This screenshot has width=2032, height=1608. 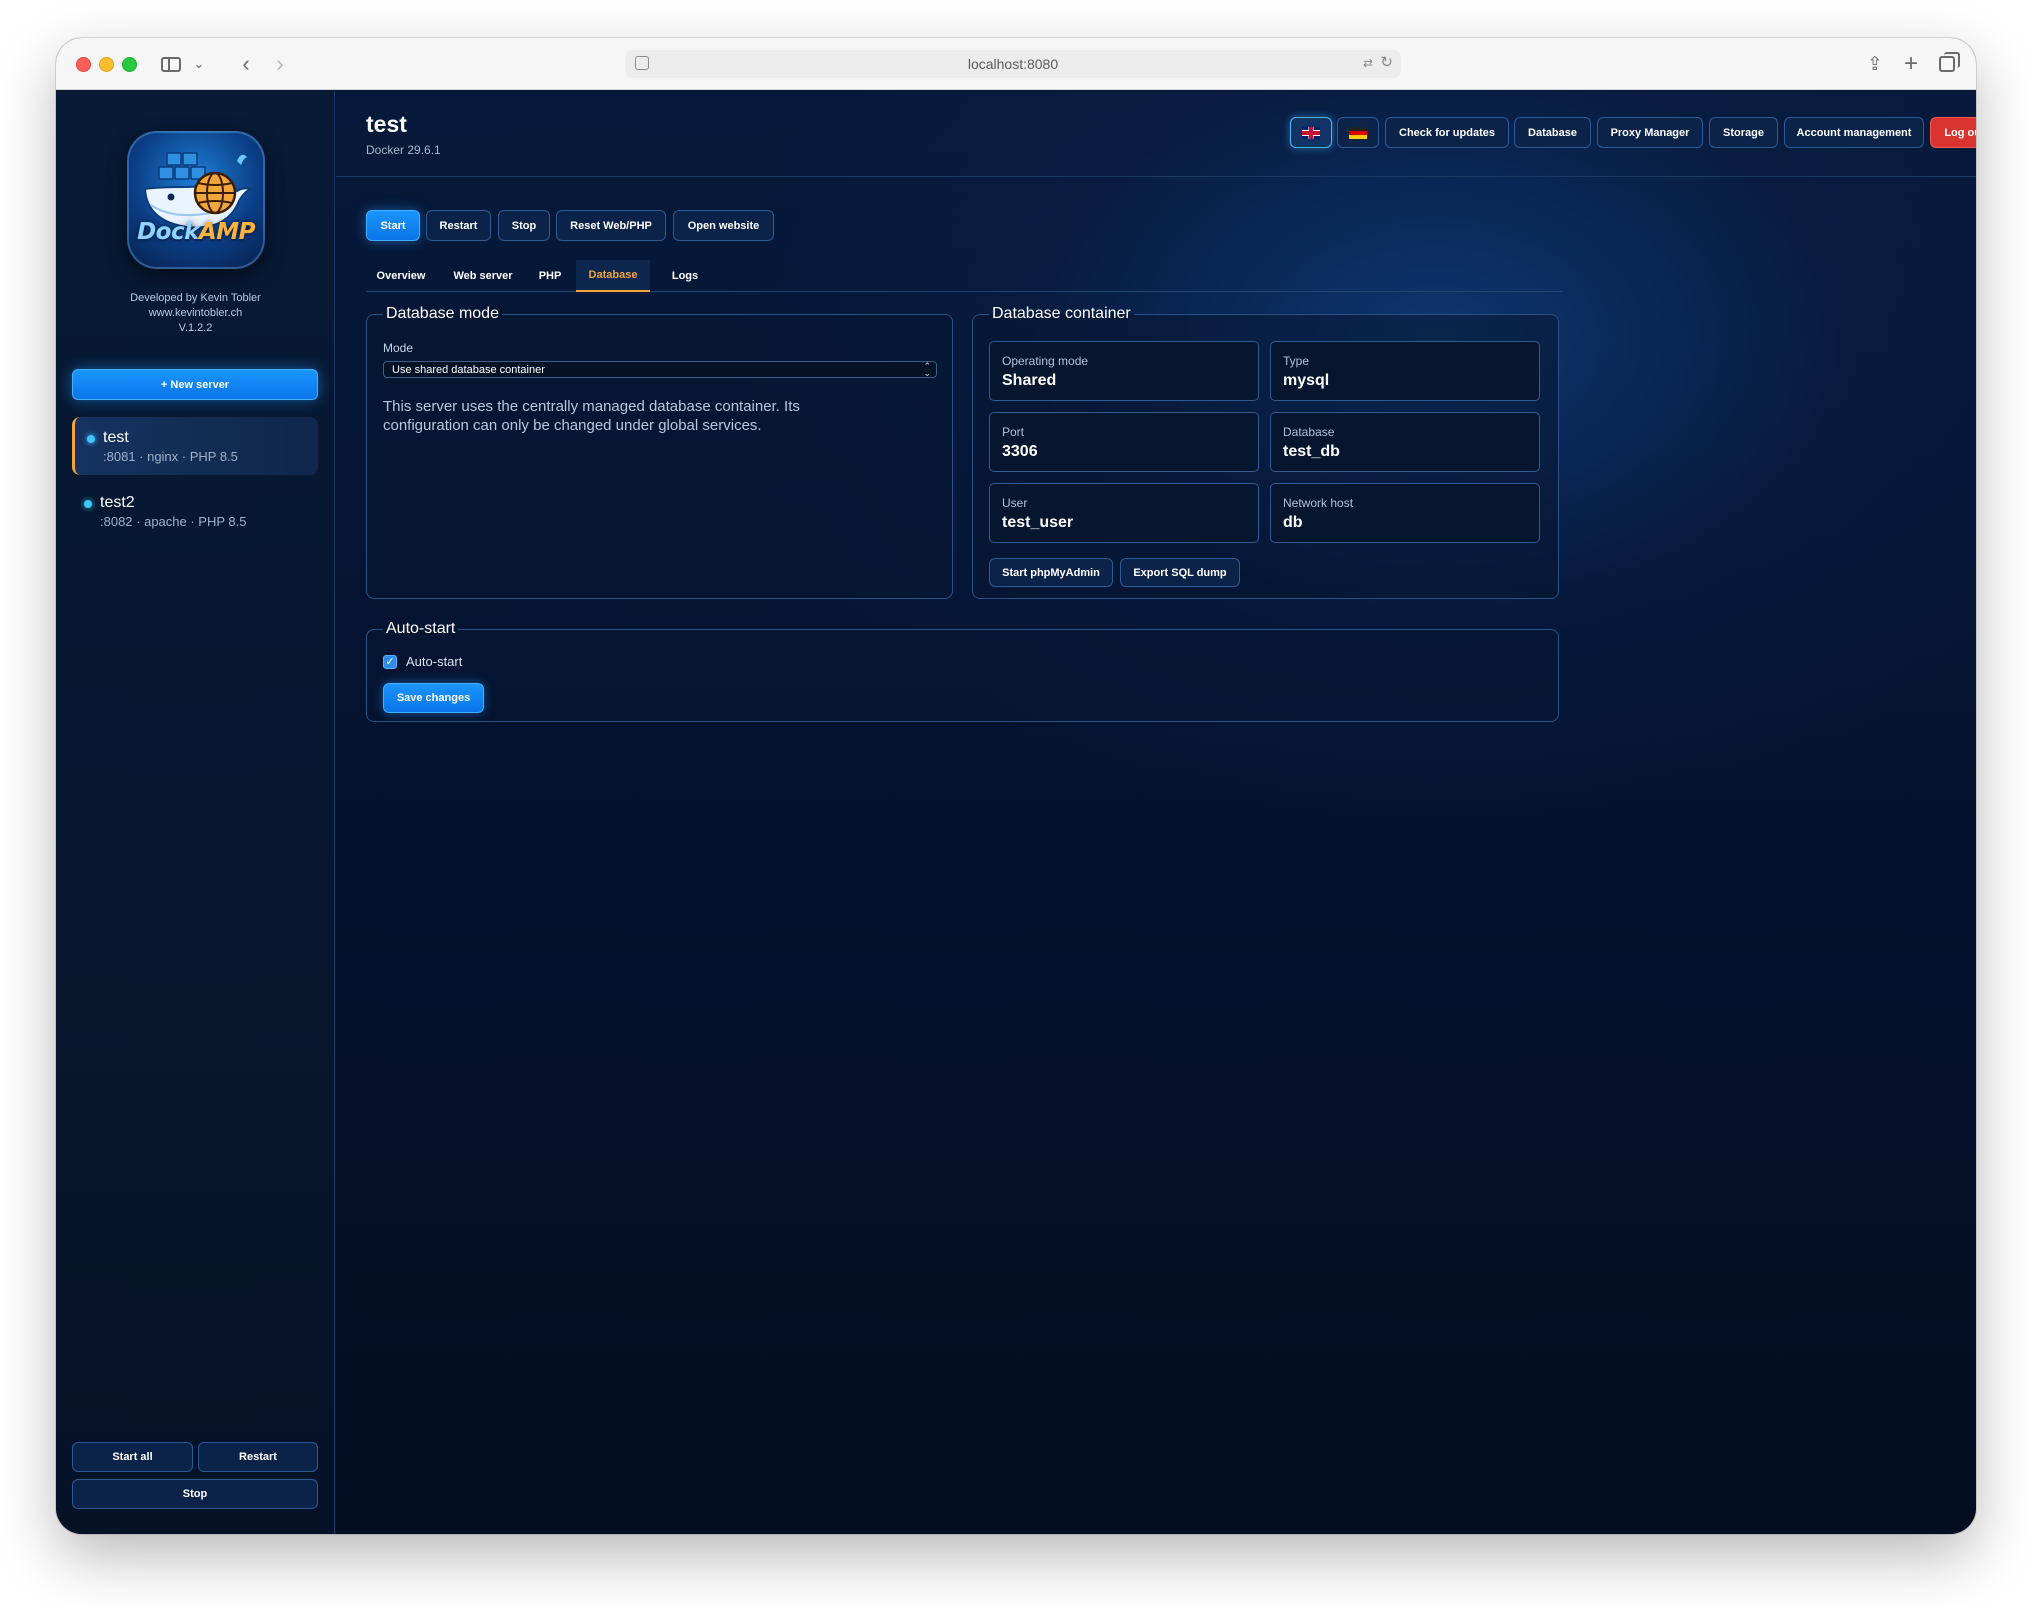 What do you see at coordinates (1953, 132) in the screenshot?
I see `logout-button: Log out` at bounding box center [1953, 132].